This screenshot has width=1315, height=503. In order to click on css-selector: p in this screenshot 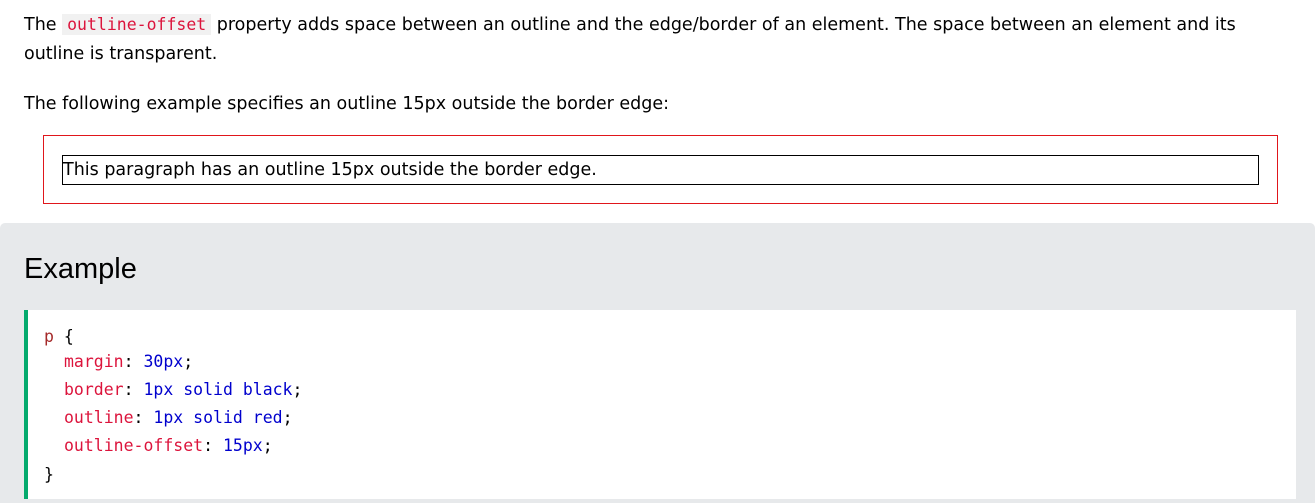, I will do `click(49, 336)`.